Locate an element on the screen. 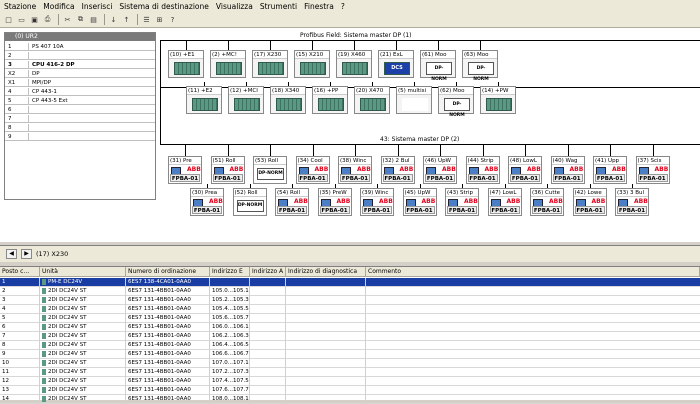 The width and height of the screenshot is (700, 404). print-icon: ⎙ is located at coordinates (47, 19).